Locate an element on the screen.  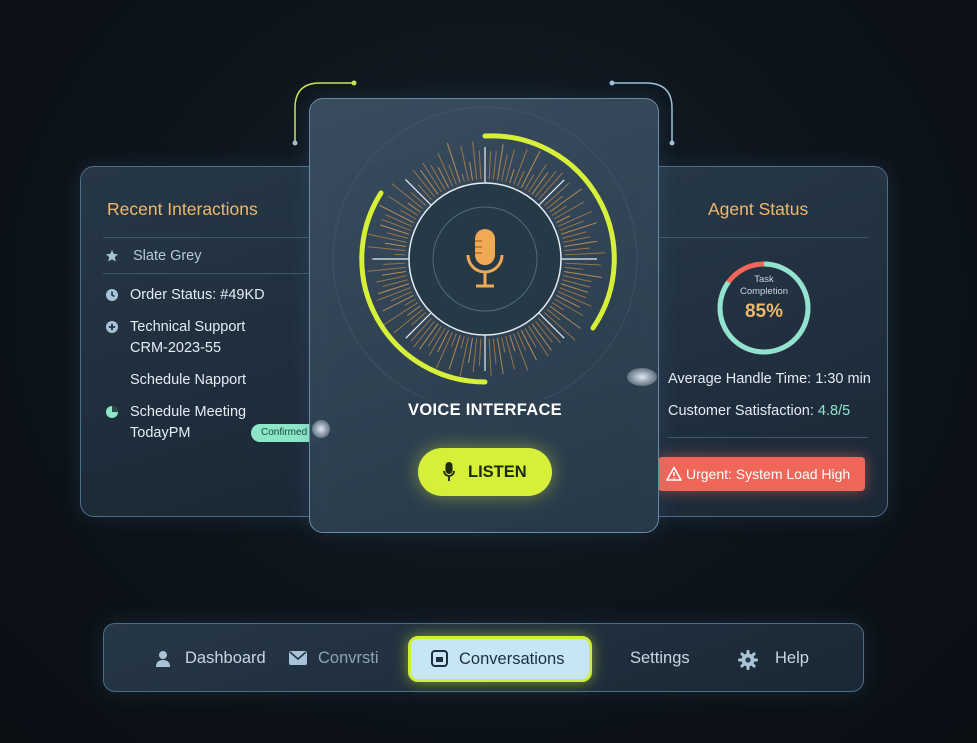
urgent-alert: Urgent: System Load High is located at coordinates (761, 474).